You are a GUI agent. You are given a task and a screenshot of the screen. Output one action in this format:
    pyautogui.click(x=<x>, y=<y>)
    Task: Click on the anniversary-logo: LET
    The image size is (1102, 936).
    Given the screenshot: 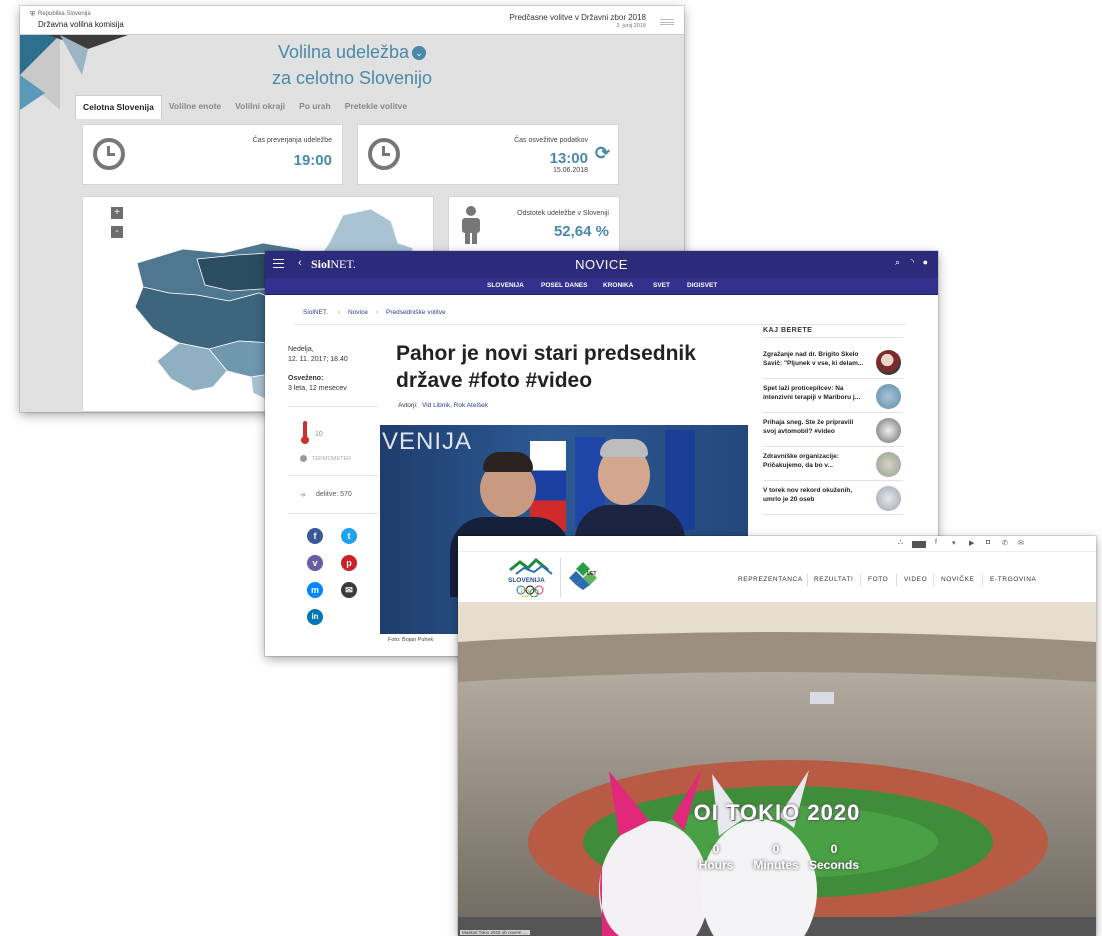 What is the action you would take?
    pyautogui.click(x=583, y=575)
    